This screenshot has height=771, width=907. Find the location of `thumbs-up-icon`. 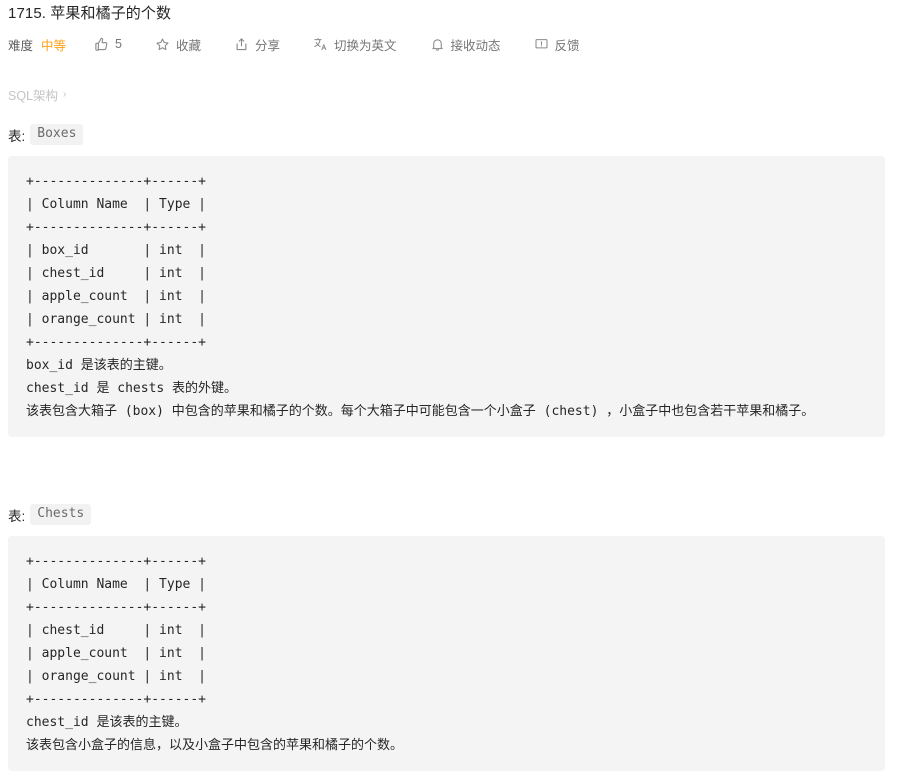

thumbs-up-icon is located at coordinates (101, 44).